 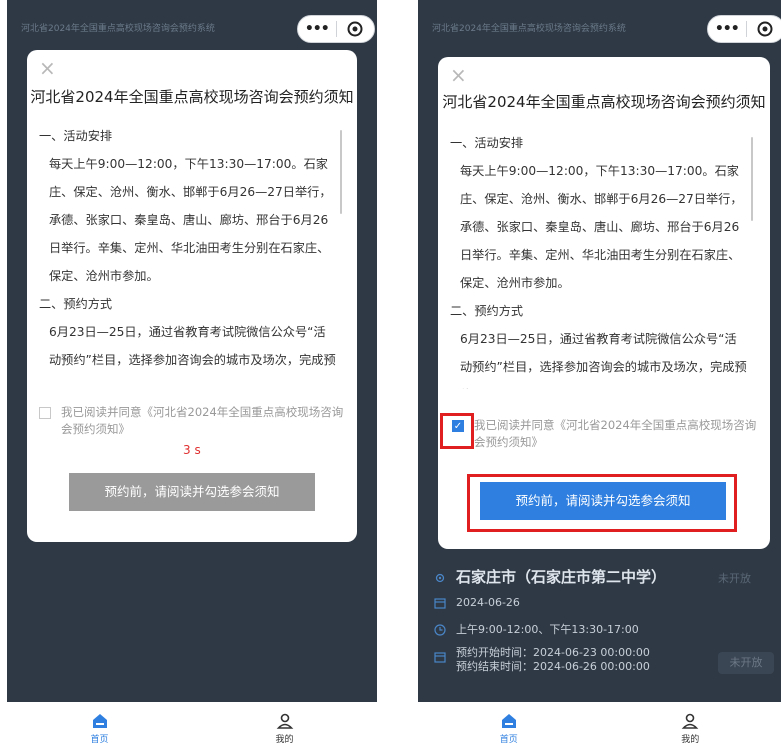 What do you see at coordinates (553, 666) in the screenshot?
I see `booking-end: 预约结束时间：2024-06-26 00:00:00` at bounding box center [553, 666].